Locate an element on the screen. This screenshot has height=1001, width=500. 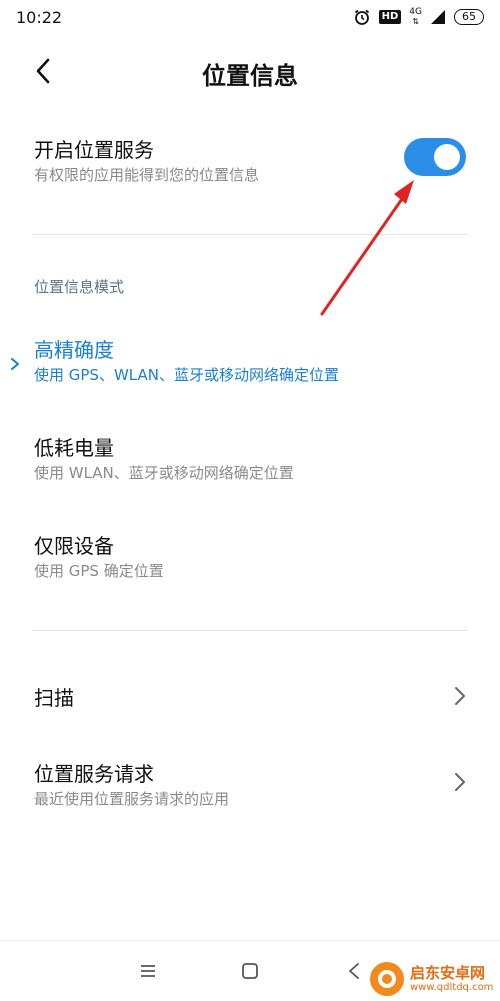
network-type-label: 4G ⇅ is located at coordinates (415, 17).